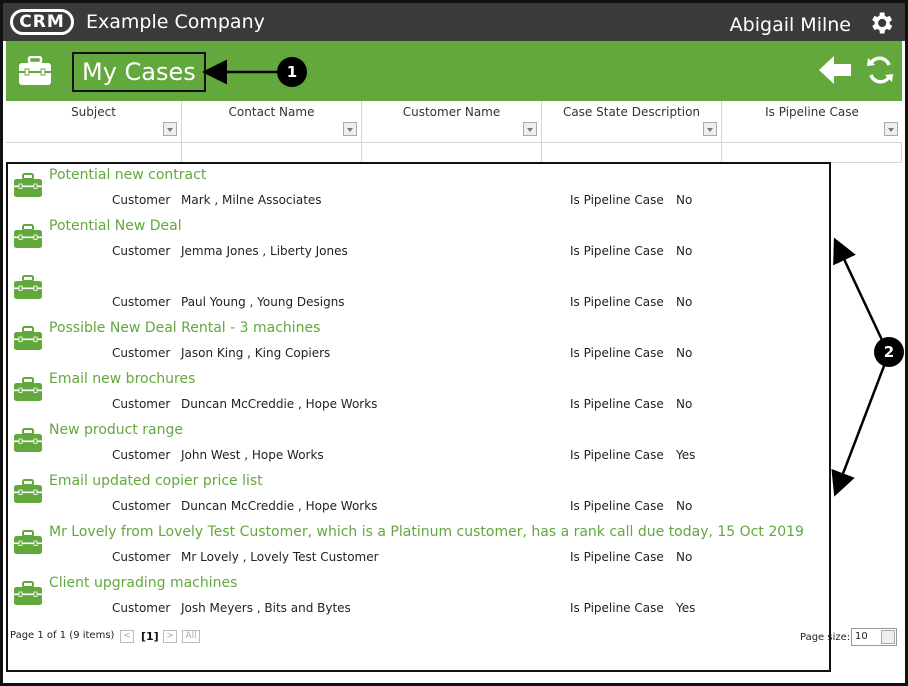  I want to click on filter-input-customer, so click(452, 153).